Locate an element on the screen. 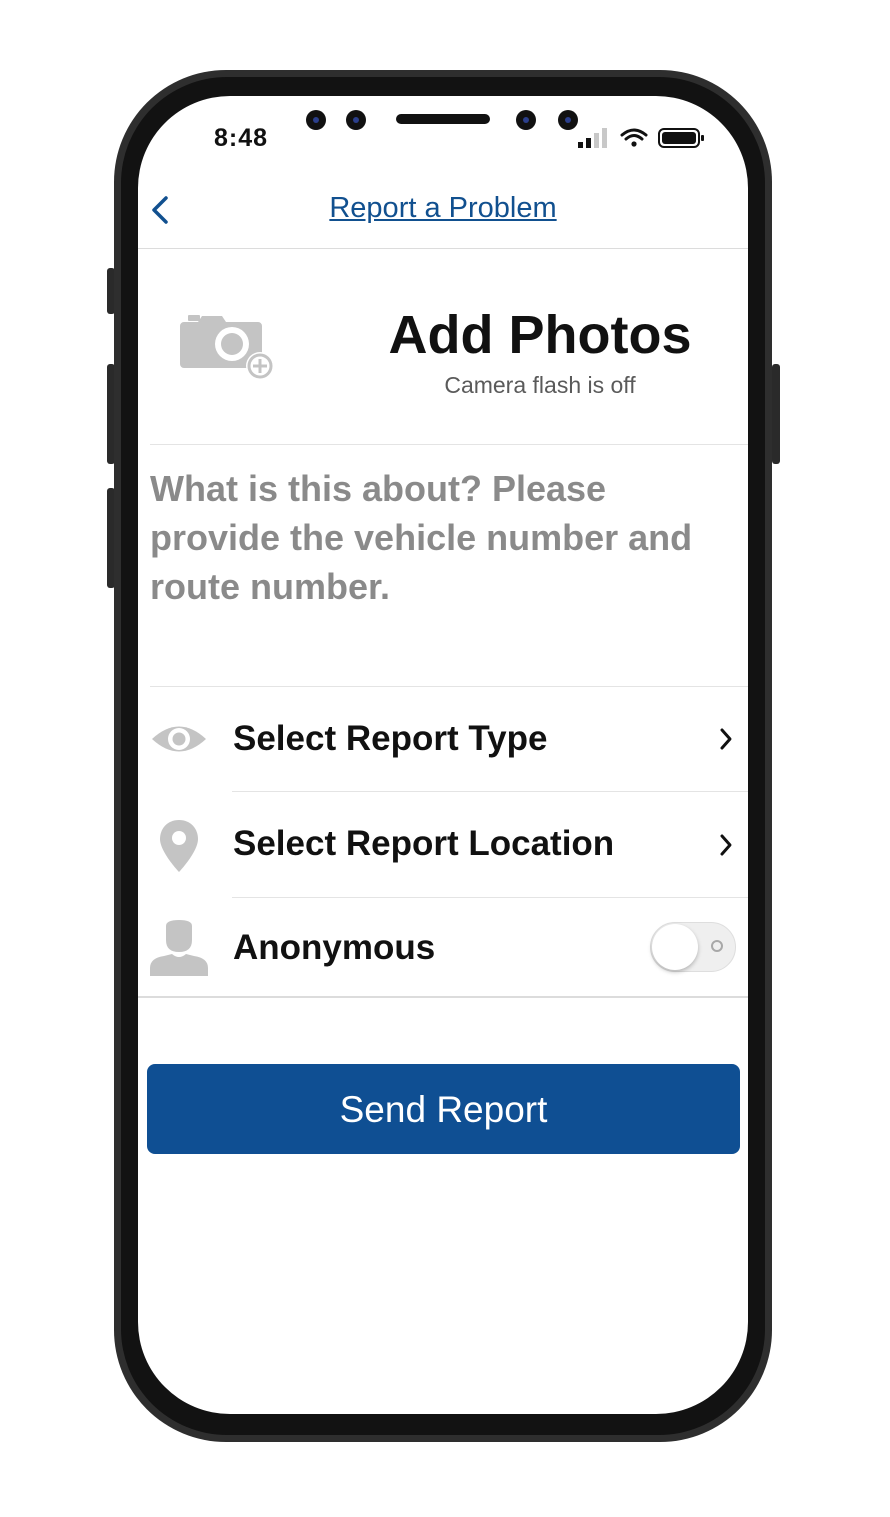 The height and width of the screenshot is (1517, 890). power-button is located at coordinates (776, 414).